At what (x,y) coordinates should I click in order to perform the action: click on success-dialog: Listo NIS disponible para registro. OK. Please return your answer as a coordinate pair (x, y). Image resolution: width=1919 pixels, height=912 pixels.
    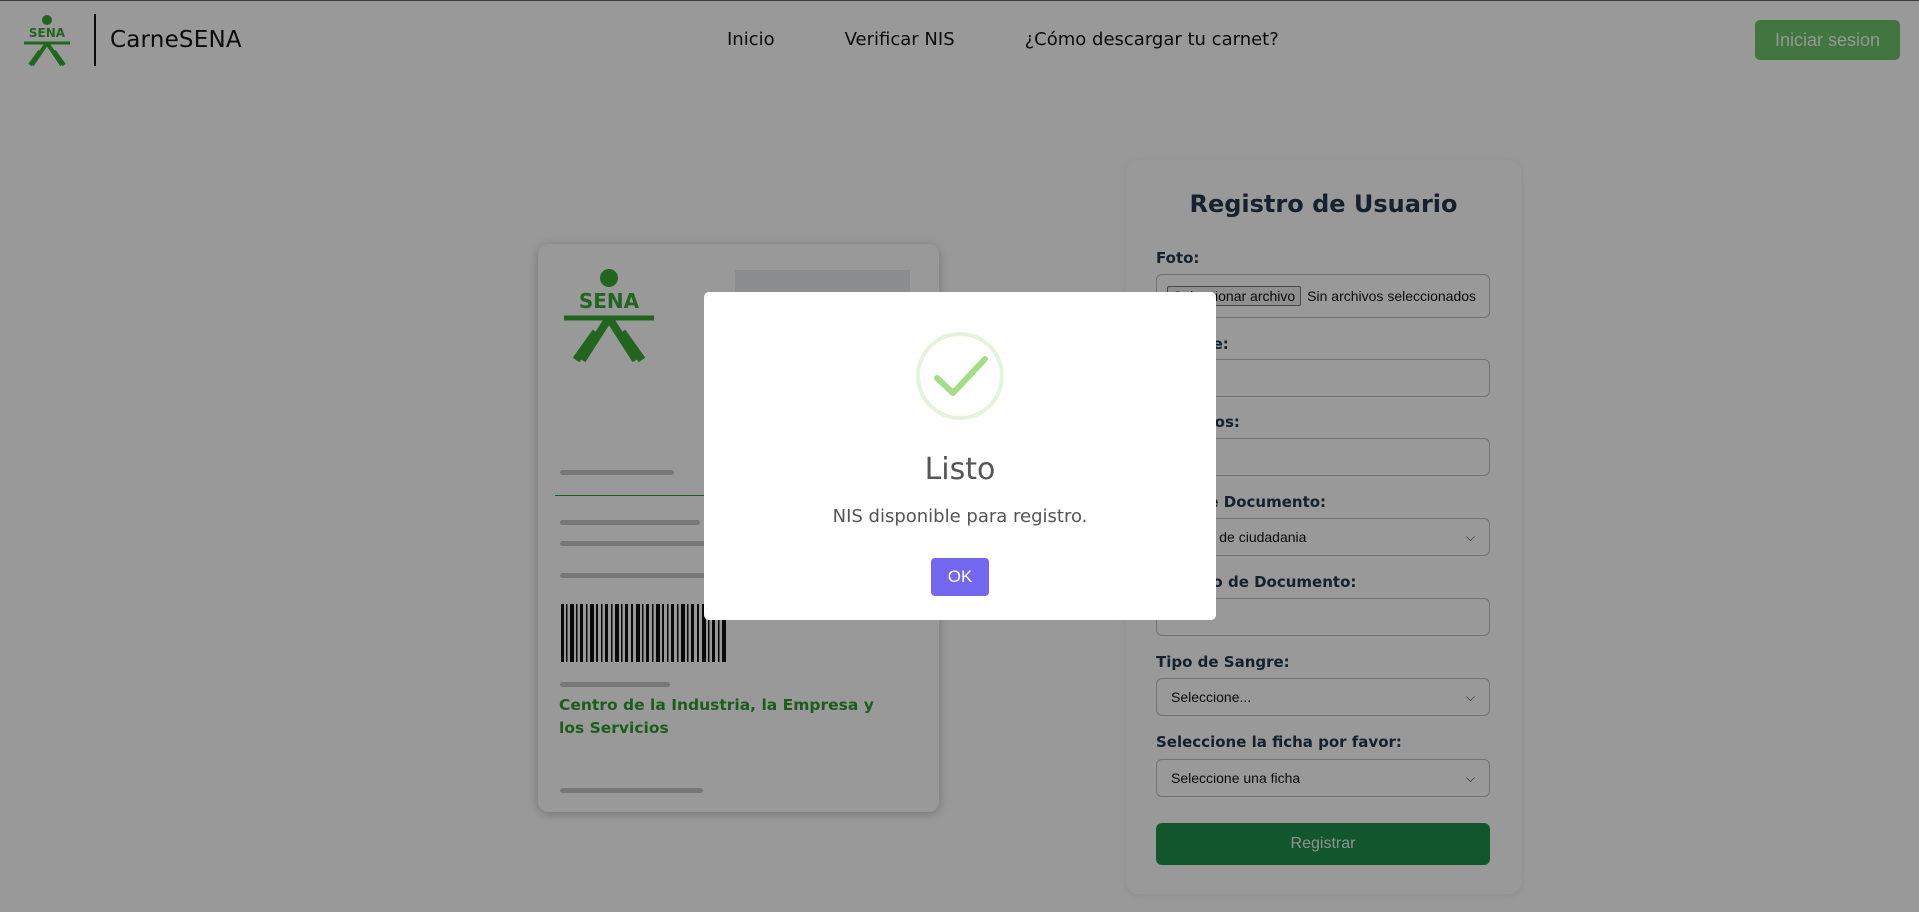
    Looking at the image, I should click on (960, 456).